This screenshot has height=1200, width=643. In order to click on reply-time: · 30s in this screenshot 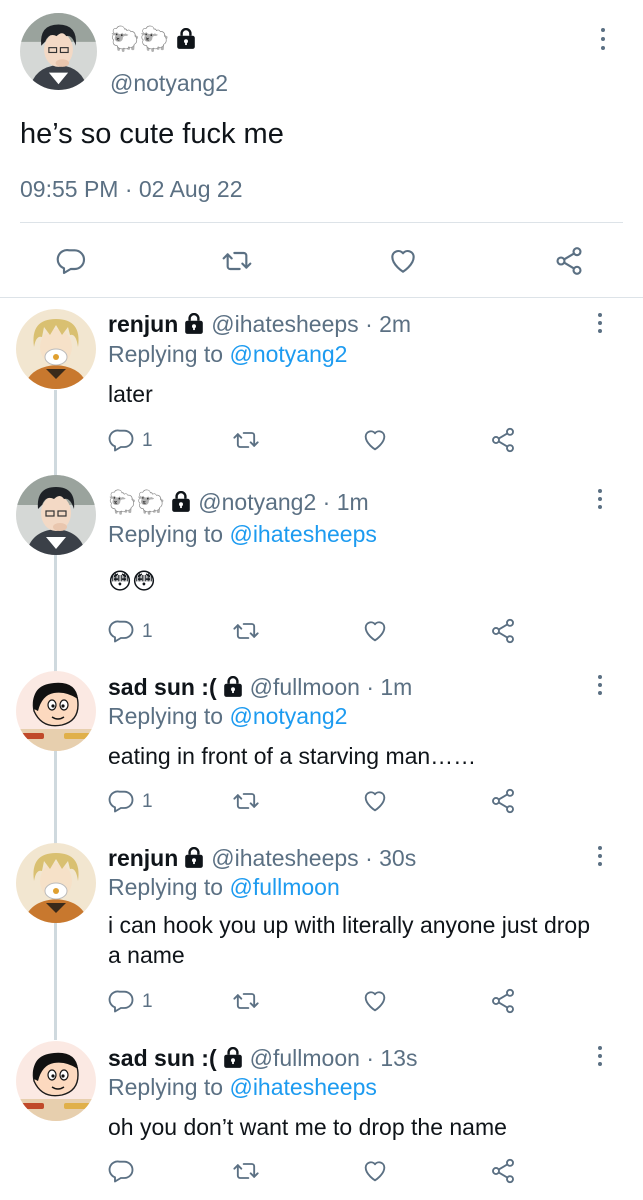, I will do `click(391, 857)`.